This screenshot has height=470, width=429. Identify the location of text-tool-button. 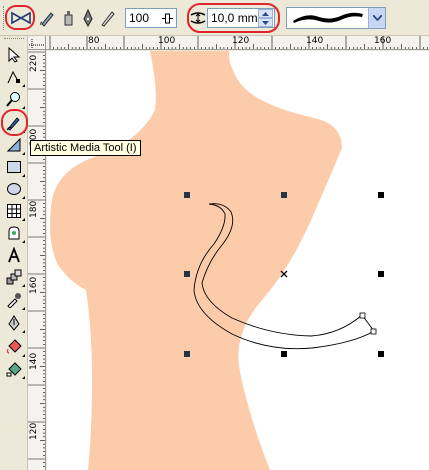
(14, 255).